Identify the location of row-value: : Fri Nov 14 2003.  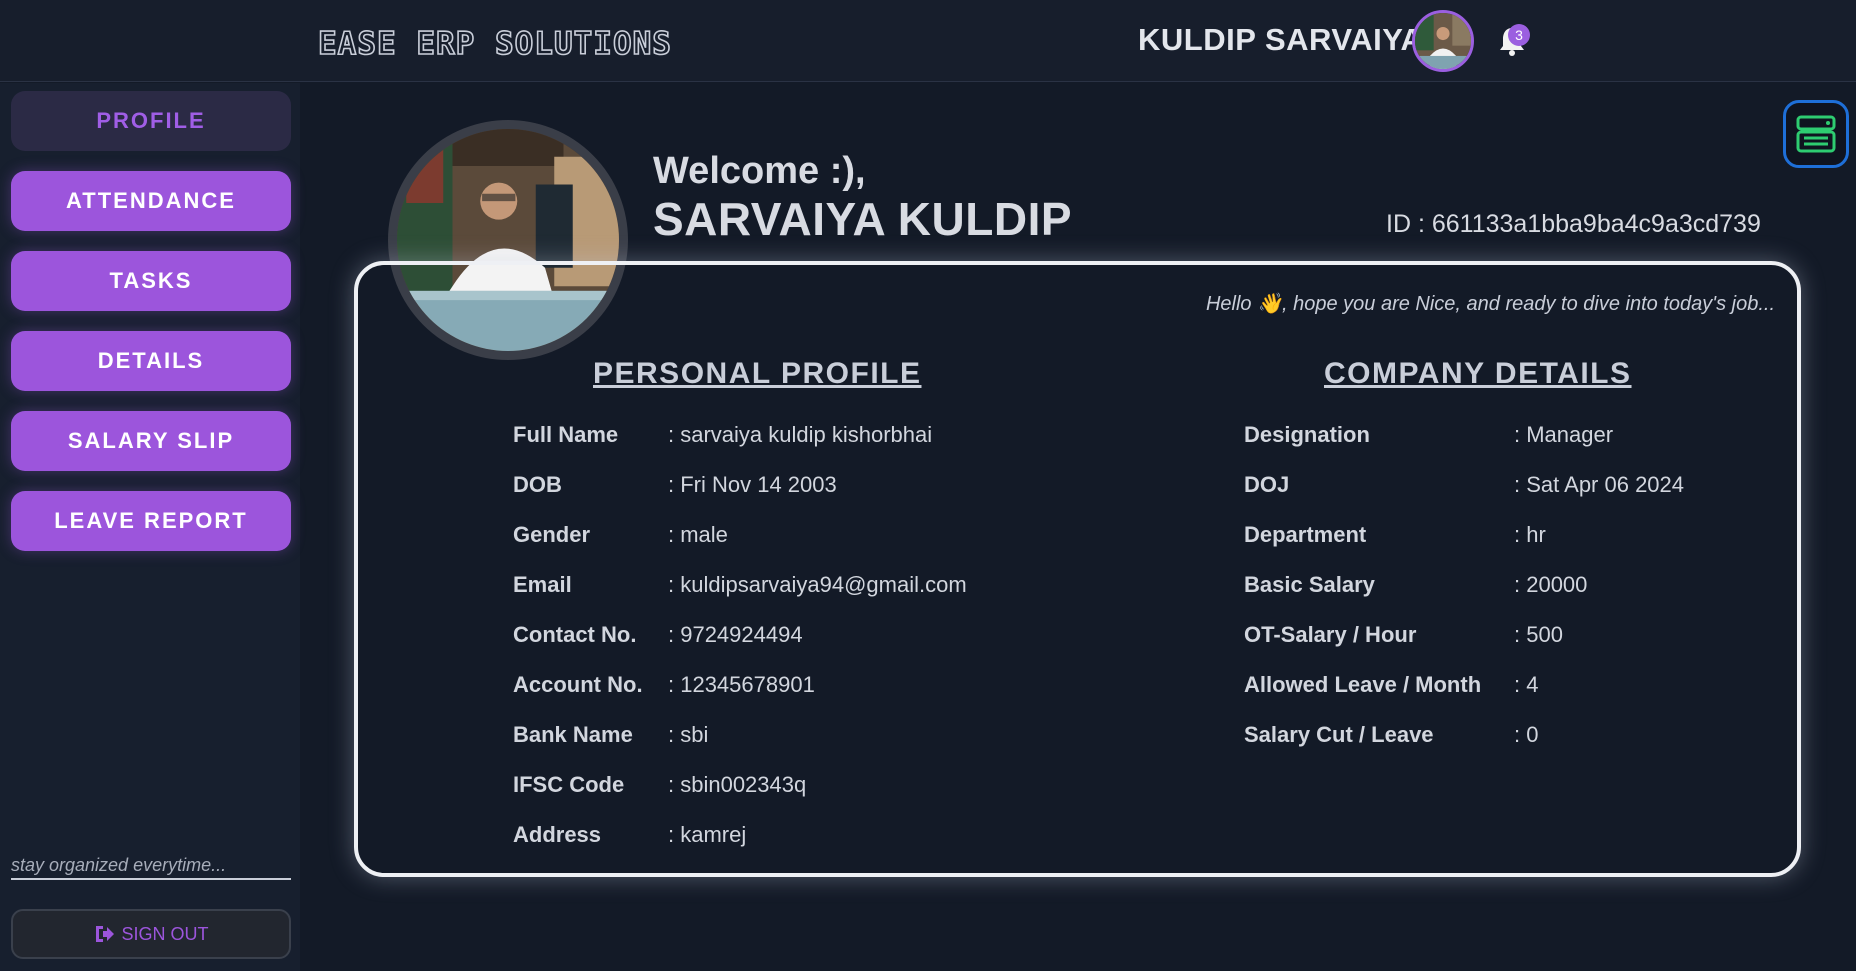
(752, 484).